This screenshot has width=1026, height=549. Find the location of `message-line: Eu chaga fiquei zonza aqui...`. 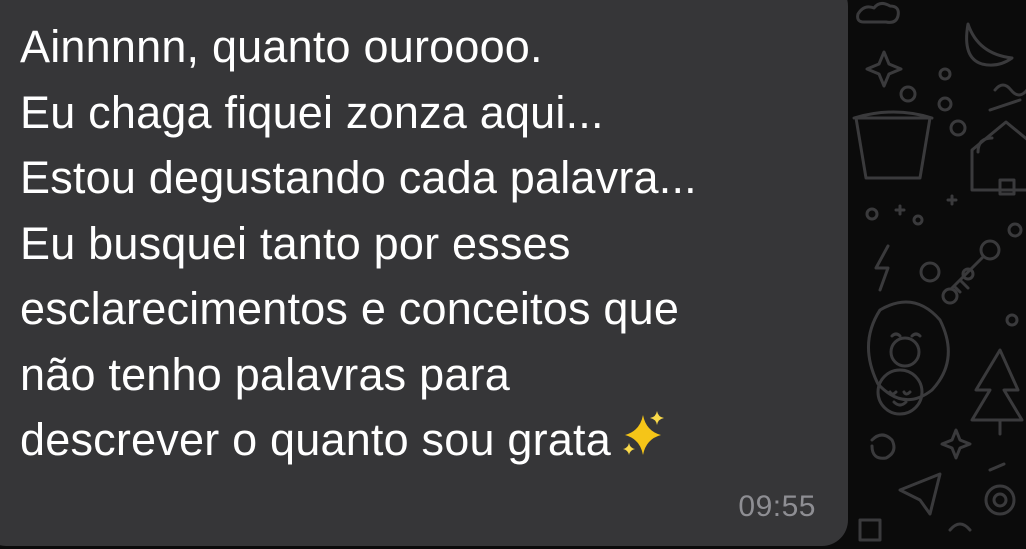

message-line: Eu chaga fiquei zonza aqui... is located at coordinates (312, 112).